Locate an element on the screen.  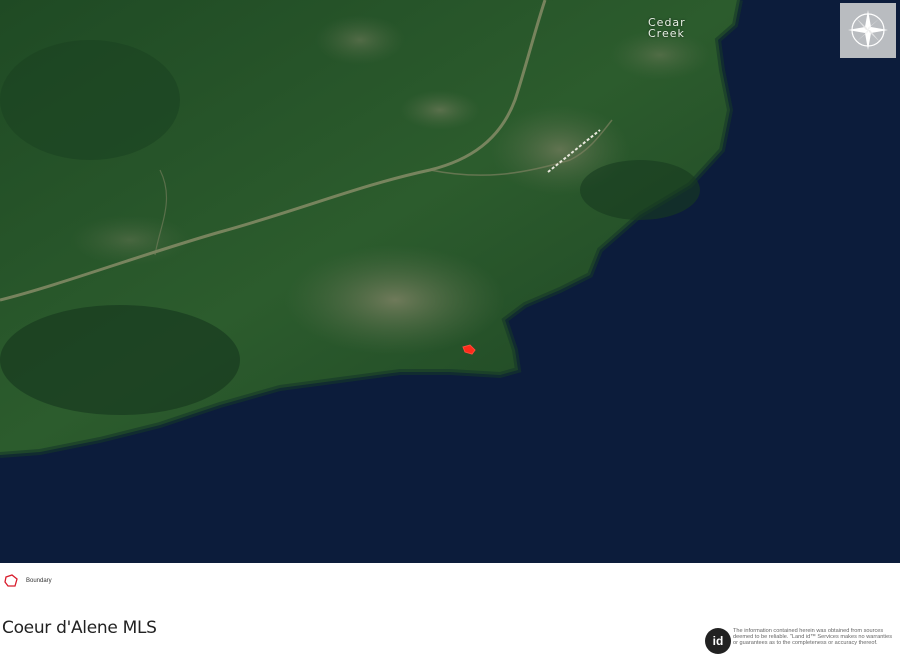
map-legend: Boundary is located at coordinates (28, 581).